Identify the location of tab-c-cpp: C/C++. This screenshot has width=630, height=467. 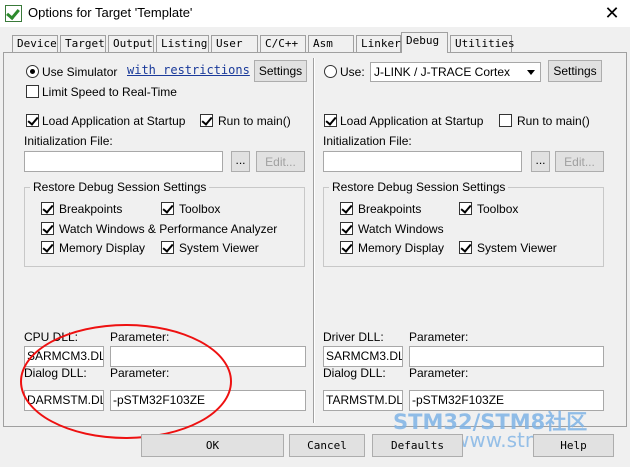
(283, 43).